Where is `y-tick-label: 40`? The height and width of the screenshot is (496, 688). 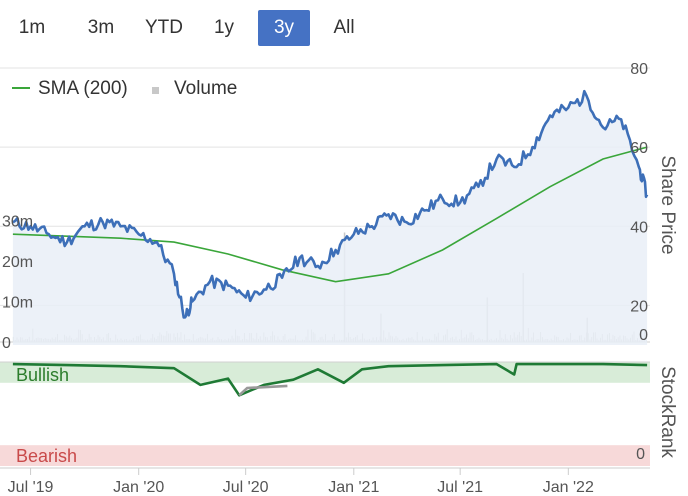 y-tick-label: 40 is located at coordinates (639, 227).